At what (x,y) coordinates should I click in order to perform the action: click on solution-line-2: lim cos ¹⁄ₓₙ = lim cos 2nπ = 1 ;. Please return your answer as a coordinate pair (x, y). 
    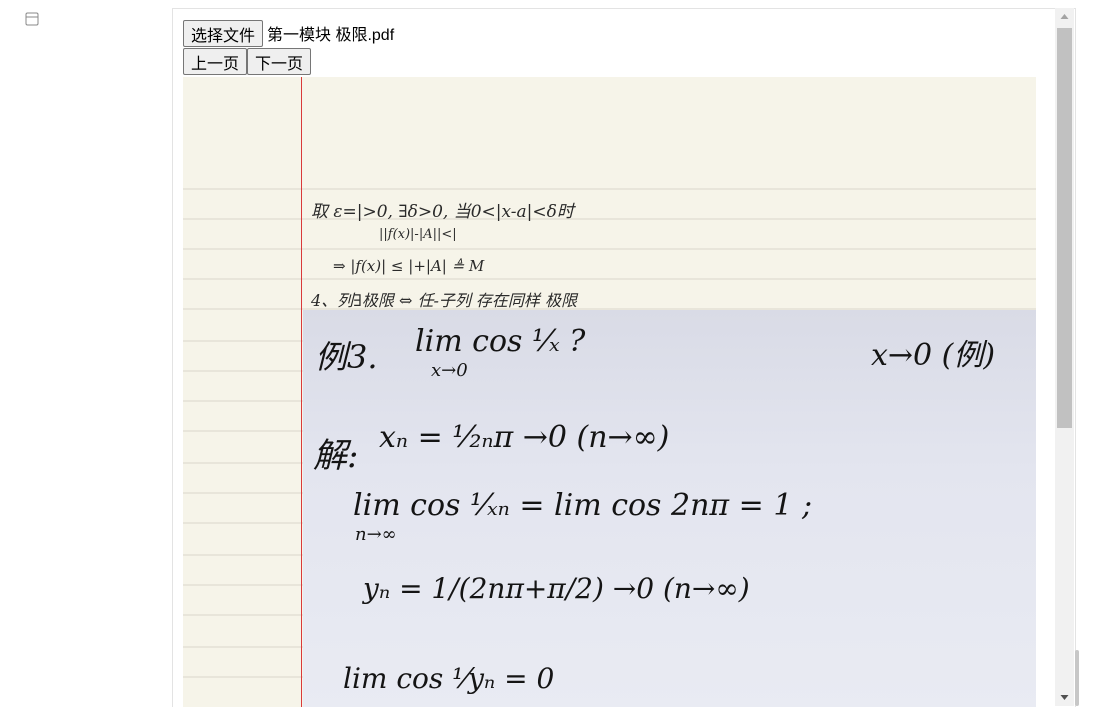
    Looking at the image, I should click on (583, 505).